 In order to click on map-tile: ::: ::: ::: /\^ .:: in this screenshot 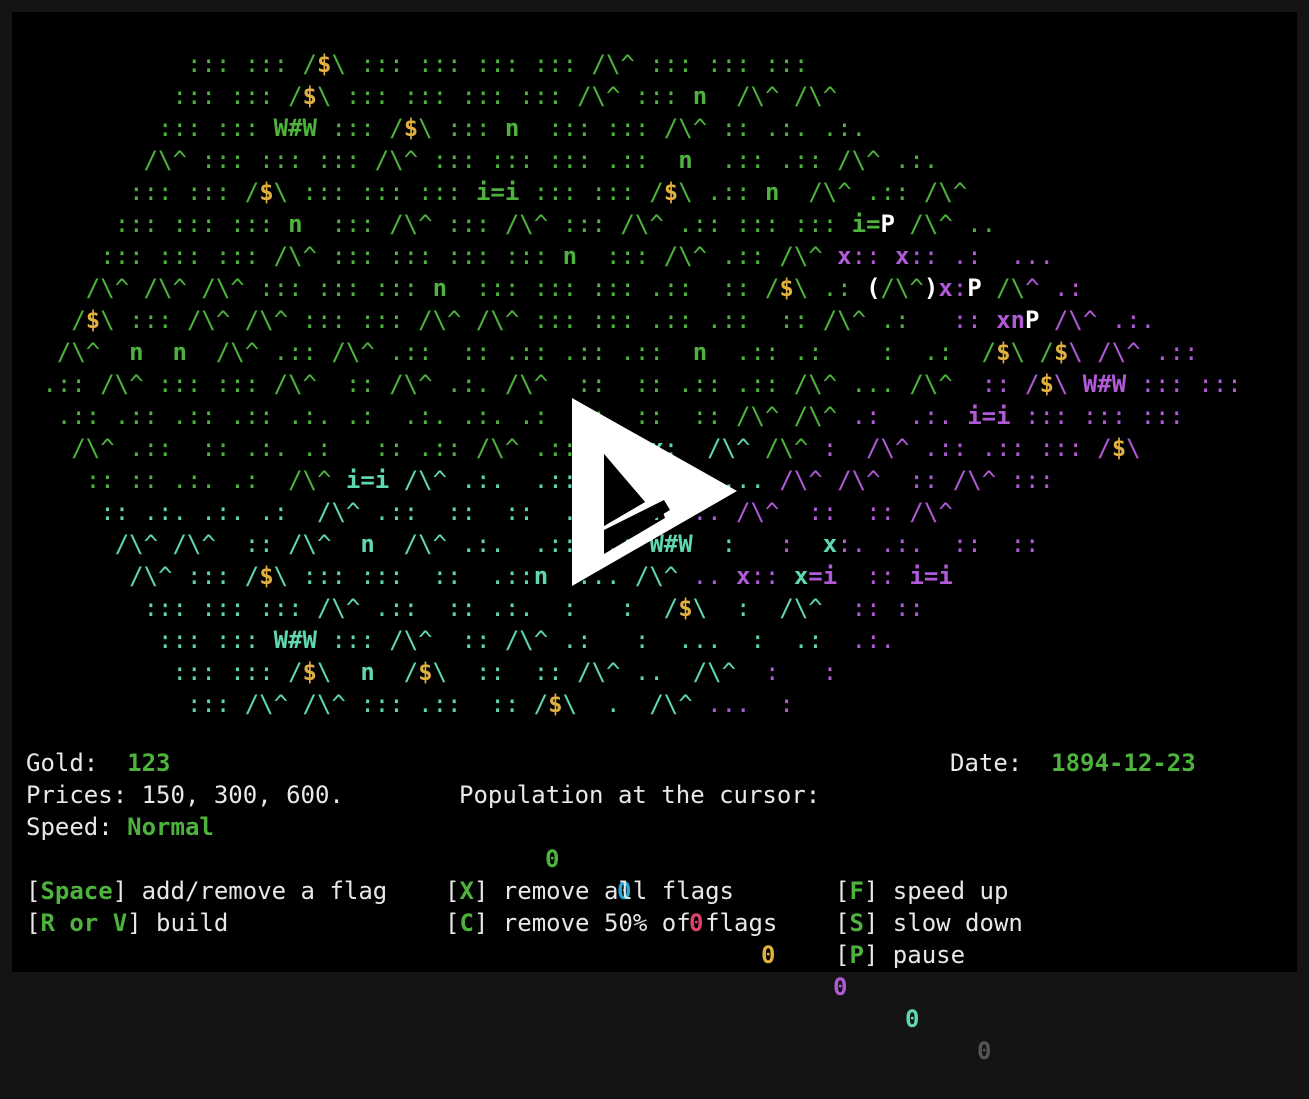, I will do `click(288, 608)`.